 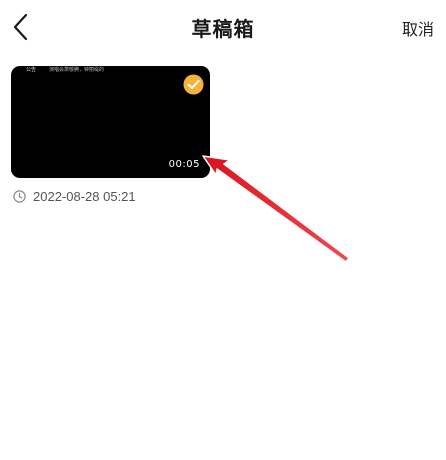 I want to click on checkmark-icon, so click(x=193, y=84).